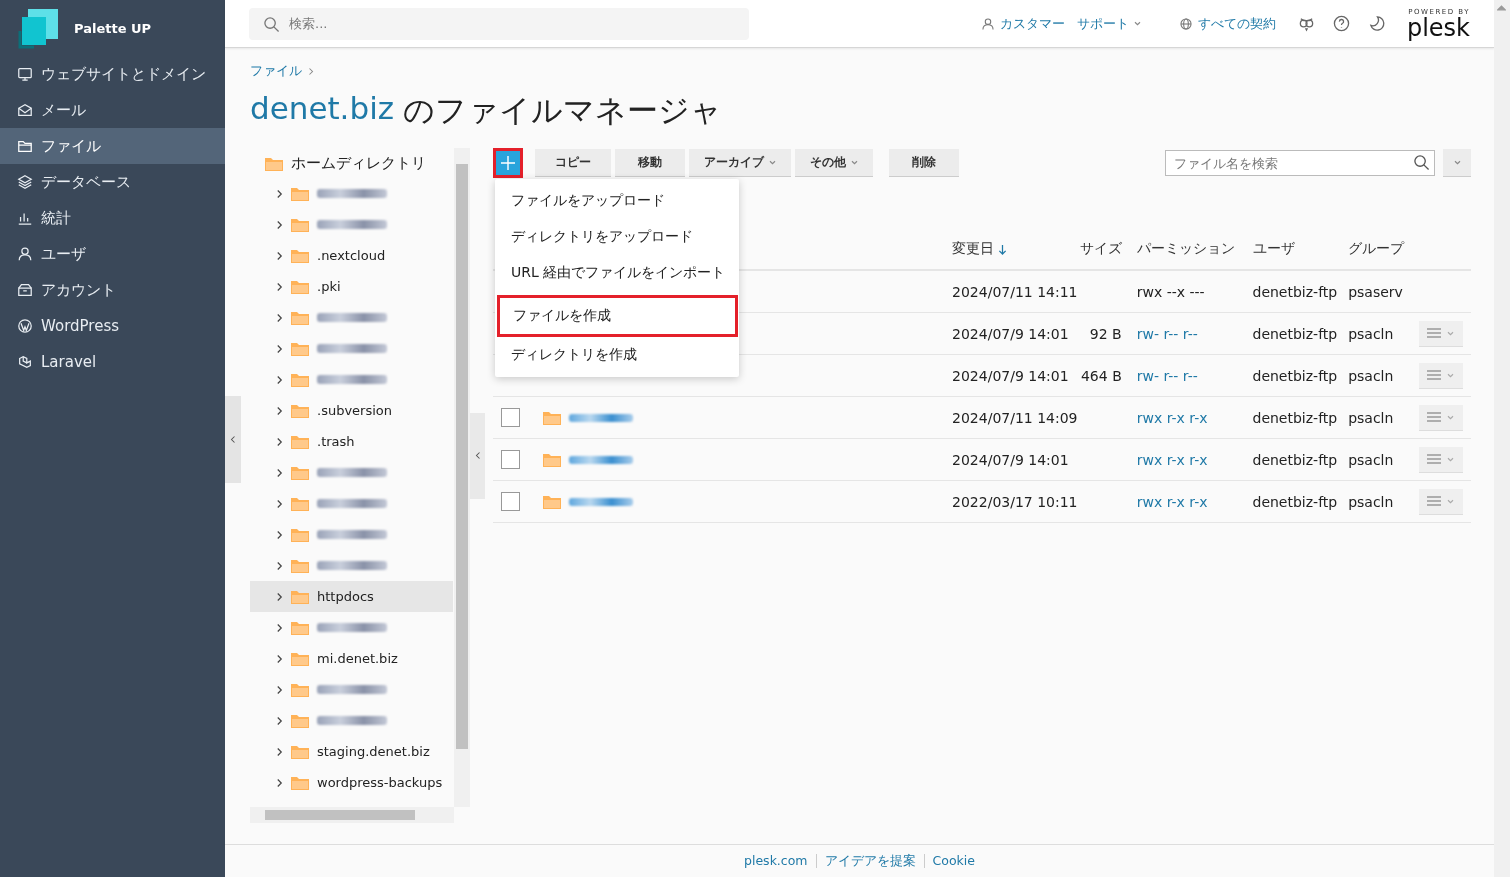 The width and height of the screenshot is (1510, 877). What do you see at coordinates (25, 110) in the screenshot?
I see `envelope-icon` at bounding box center [25, 110].